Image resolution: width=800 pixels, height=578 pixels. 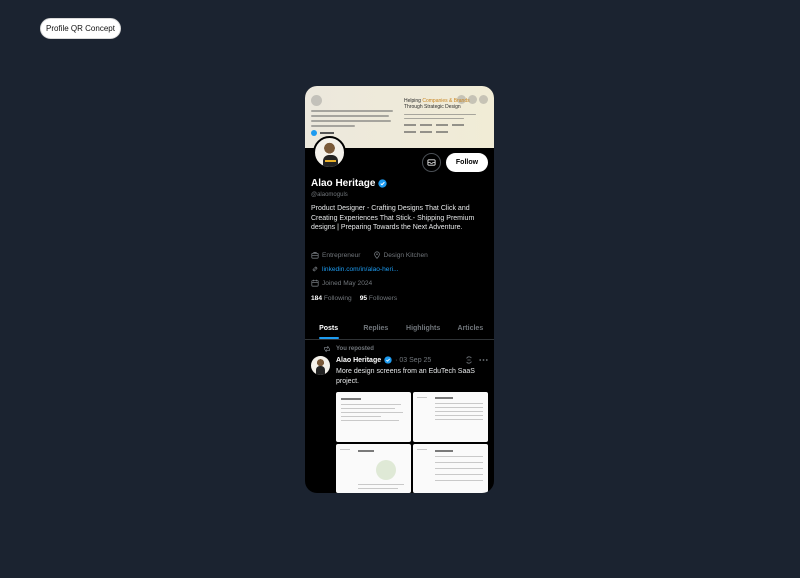 I want to click on message-button, so click(x=431, y=162).